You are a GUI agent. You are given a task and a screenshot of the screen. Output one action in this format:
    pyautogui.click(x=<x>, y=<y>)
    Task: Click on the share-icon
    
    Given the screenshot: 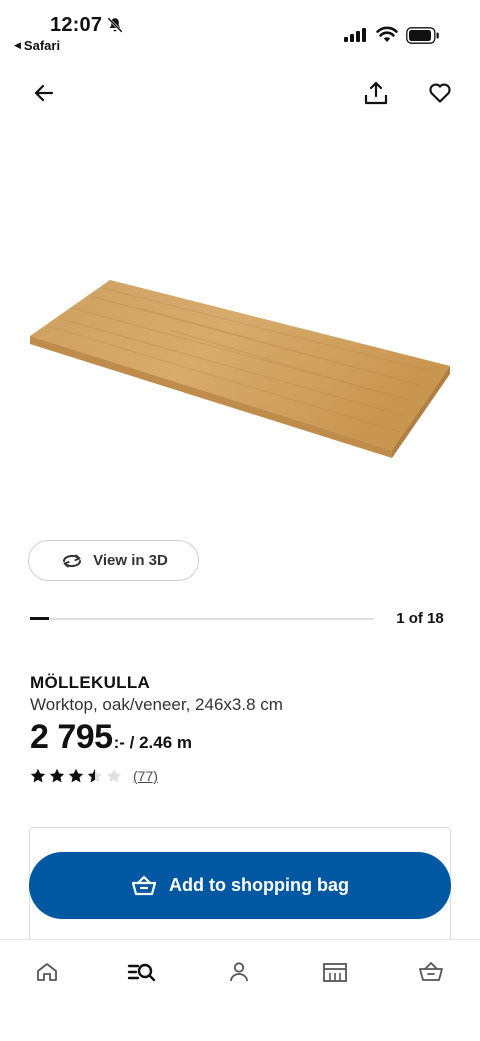 What is the action you would take?
    pyautogui.click(x=376, y=93)
    